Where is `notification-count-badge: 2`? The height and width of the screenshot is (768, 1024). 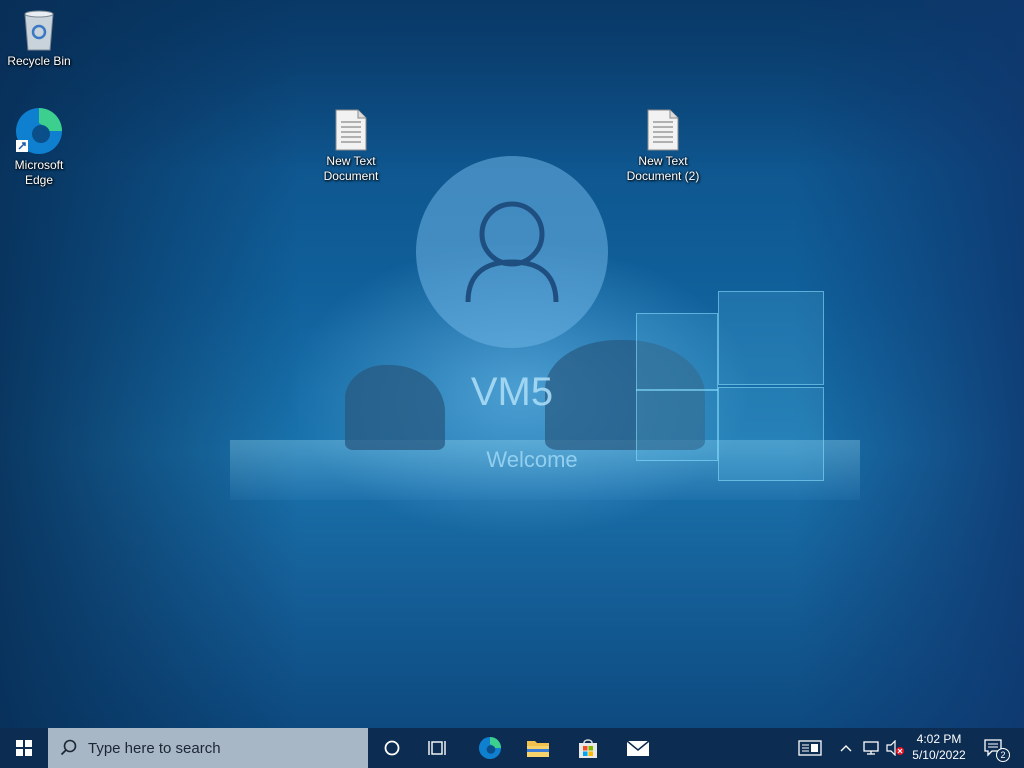
notification-count-badge: 2 is located at coordinates (1003, 755).